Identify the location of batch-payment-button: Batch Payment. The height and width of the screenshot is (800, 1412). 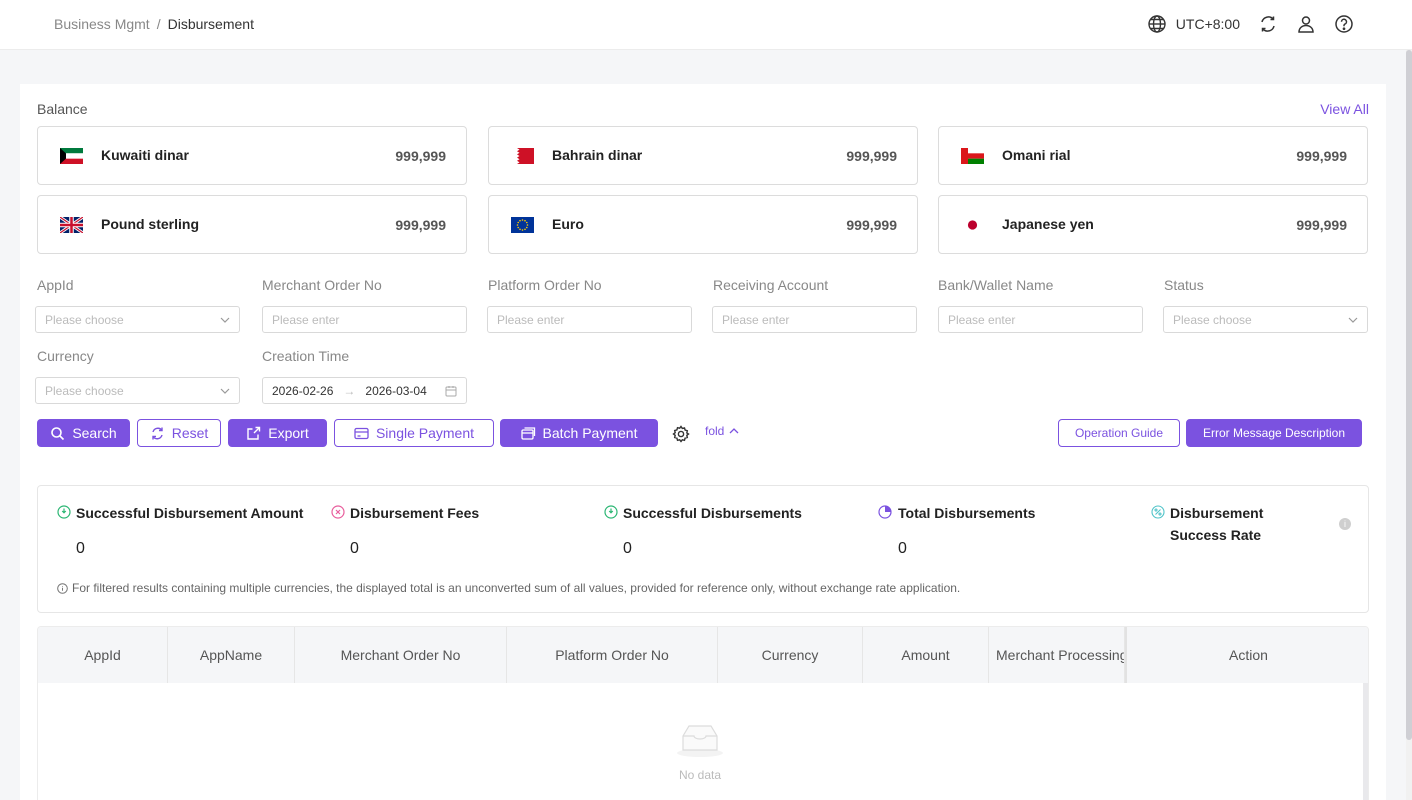
(579, 433).